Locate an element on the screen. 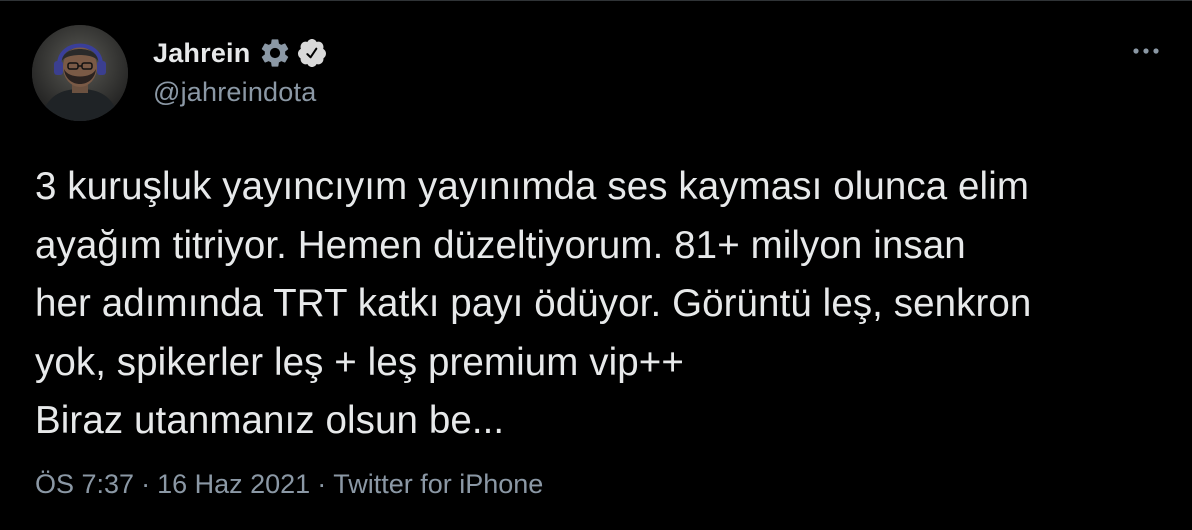  avatar-image is located at coordinates (80, 73).